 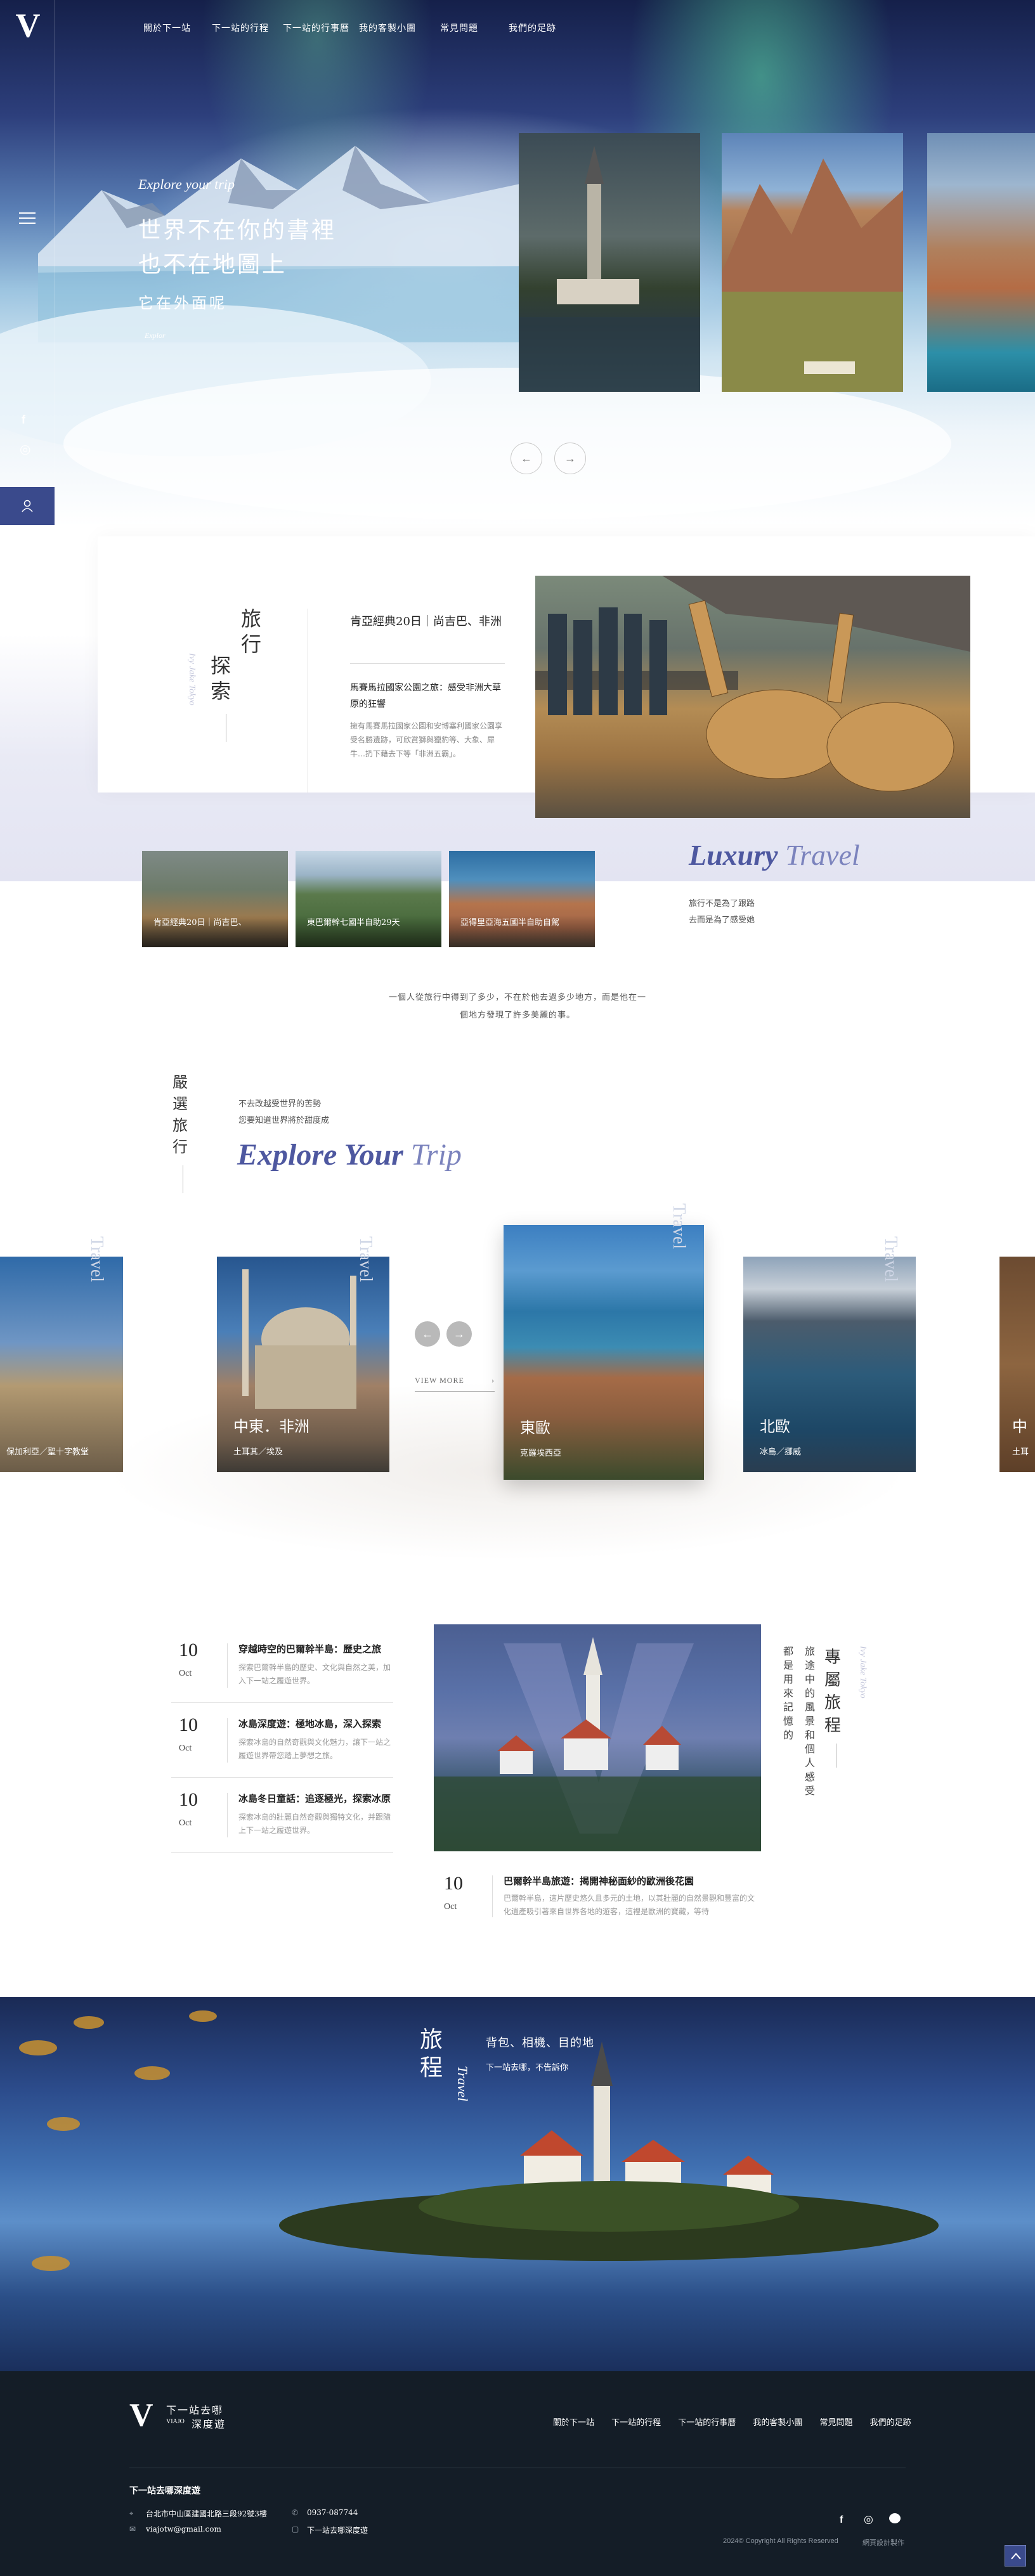 What do you see at coordinates (141, 2415) in the screenshot?
I see `footer-logo: V` at bounding box center [141, 2415].